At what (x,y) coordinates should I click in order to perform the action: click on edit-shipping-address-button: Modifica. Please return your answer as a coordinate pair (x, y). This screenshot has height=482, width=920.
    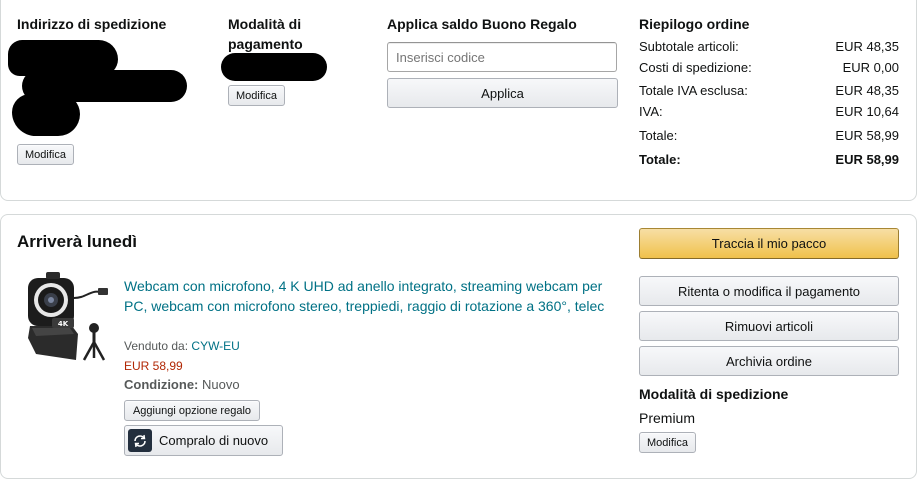
    Looking at the image, I should click on (45, 154).